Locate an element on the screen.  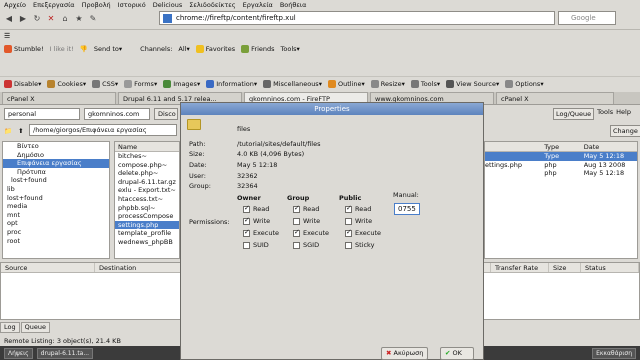
tree-item: Πρότυπα is located at coordinates (56, 172).